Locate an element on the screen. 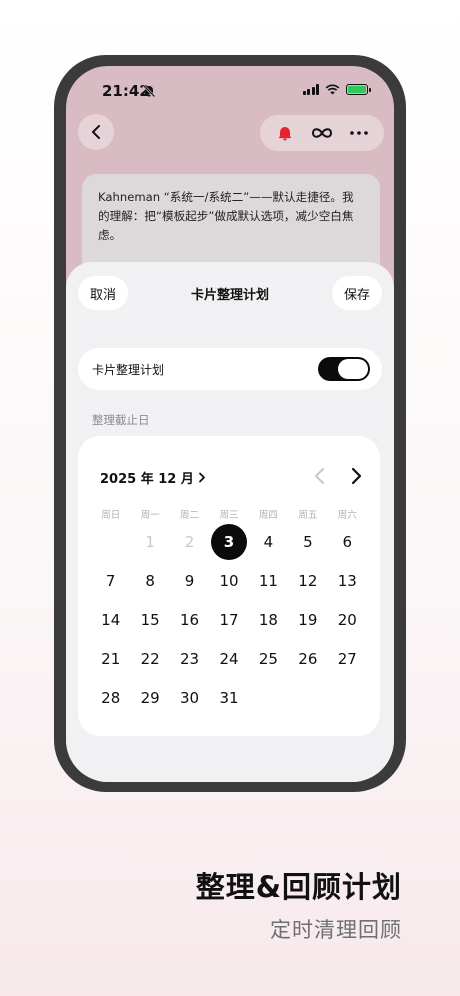 This screenshot has width=460, height=996. day-cell: 17 is located at coordinates (228, 619).